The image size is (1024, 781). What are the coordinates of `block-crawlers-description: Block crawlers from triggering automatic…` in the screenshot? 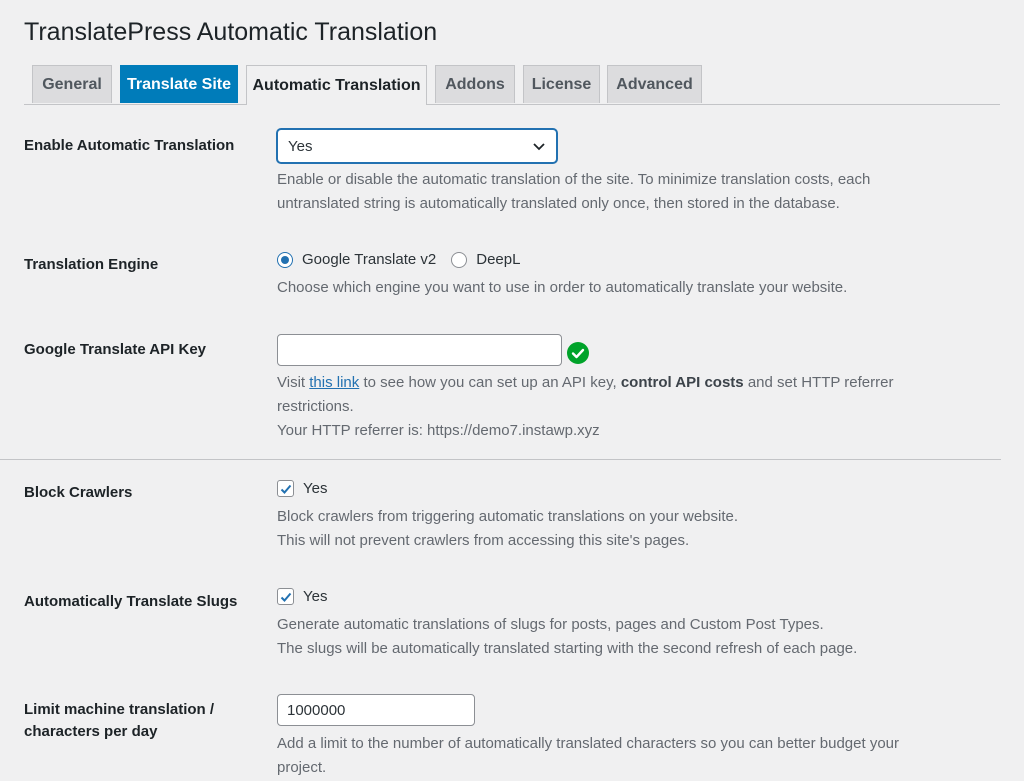 It's located at (508, 528).